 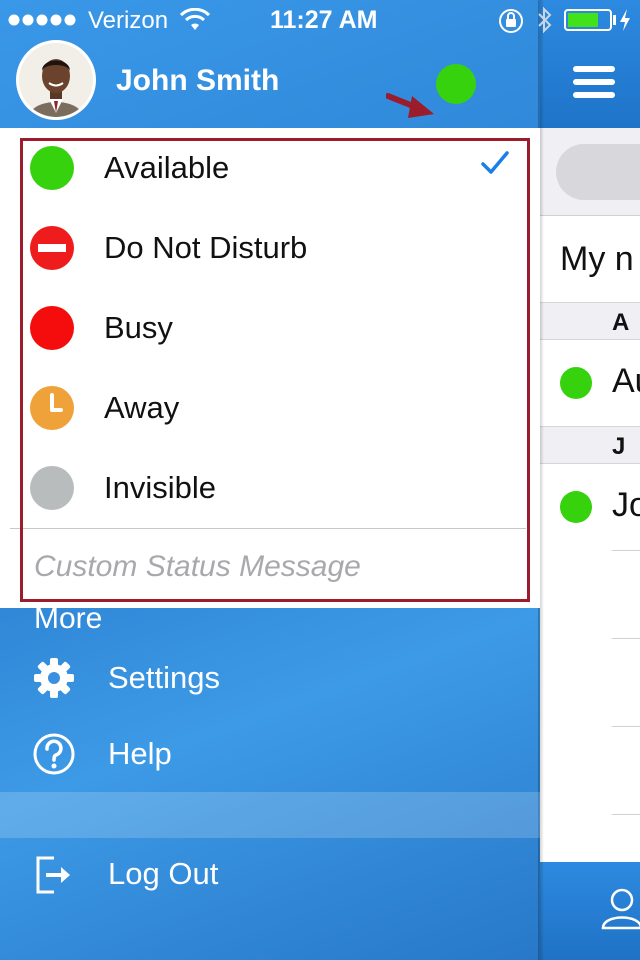 What do you see at coordinates (270, 815) in the screenshot?
I see `menu-spacer-band` at bounding box center [270, 815].